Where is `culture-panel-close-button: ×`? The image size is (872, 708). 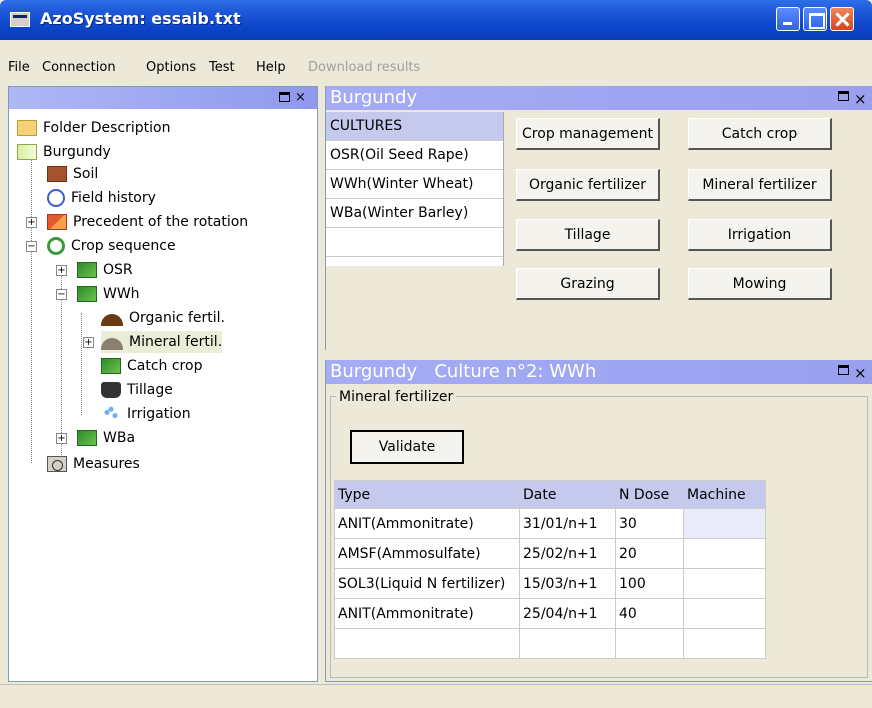 culture-panel-close-button: × is located at coordinates (860, 373).